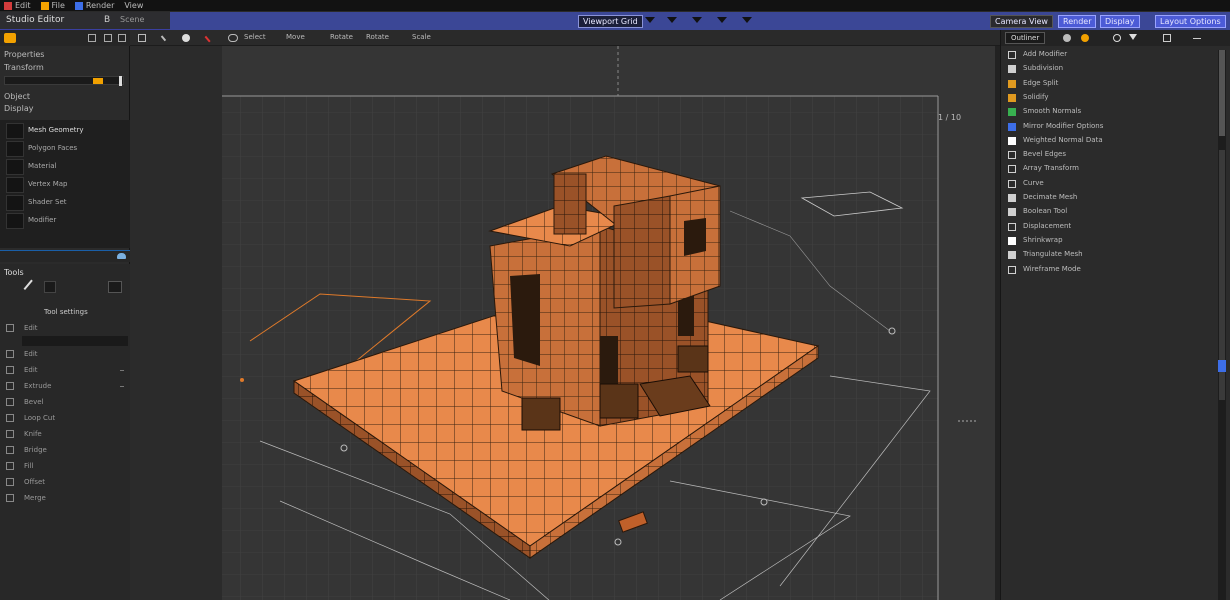 This screenshot has width=1230, height=600. What do you see at coordinates (1117, 38) in the screenshot?
I see `circle-icon` at bounding box center [1117, 38].